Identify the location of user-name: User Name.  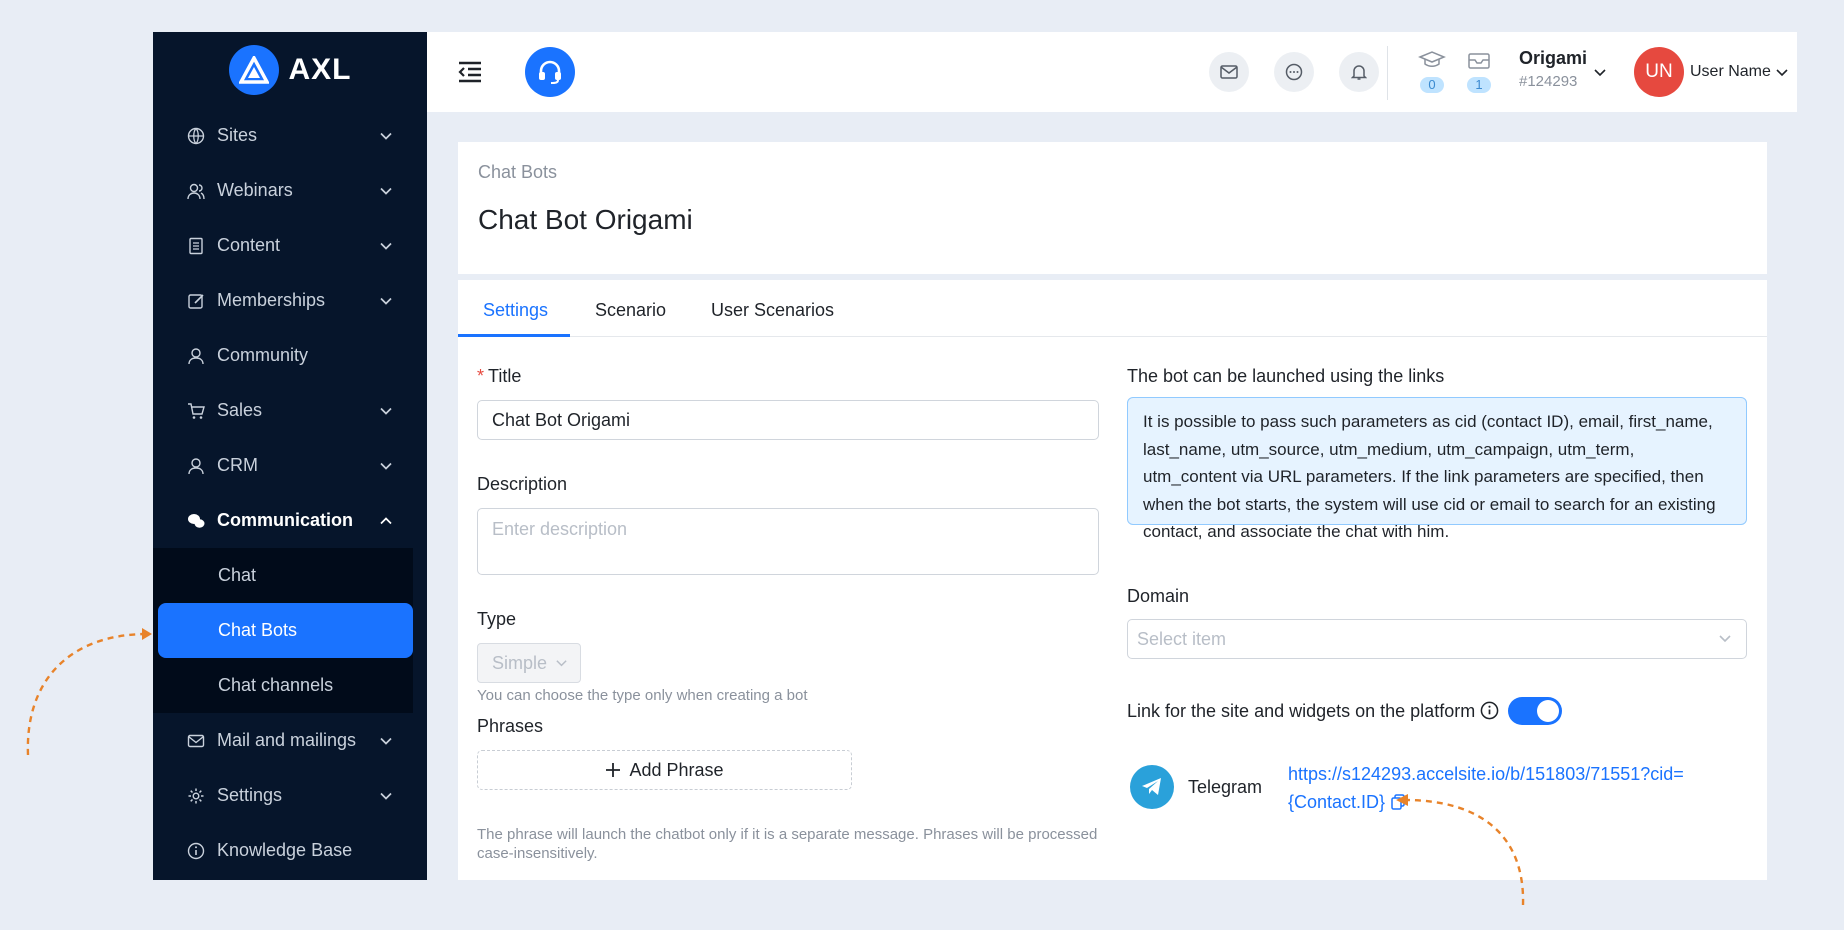
(1730, 72).